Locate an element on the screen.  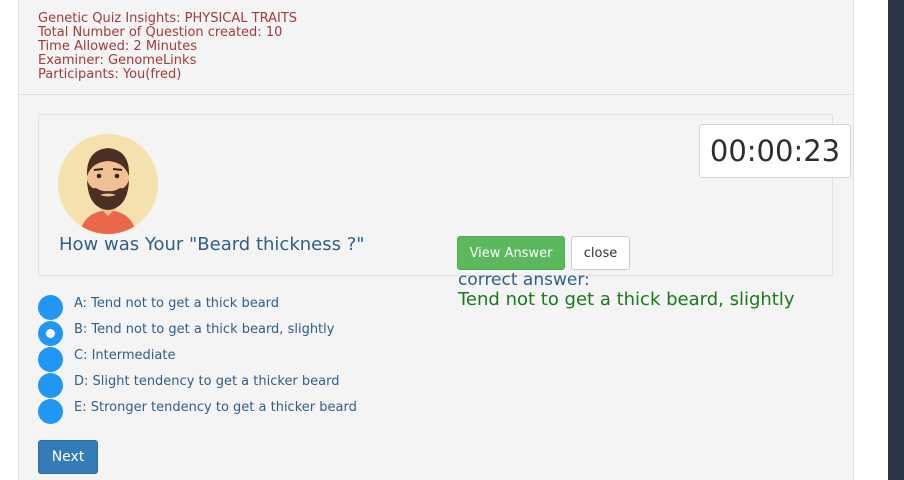
close-button: close is located at coordinates (600, 253).